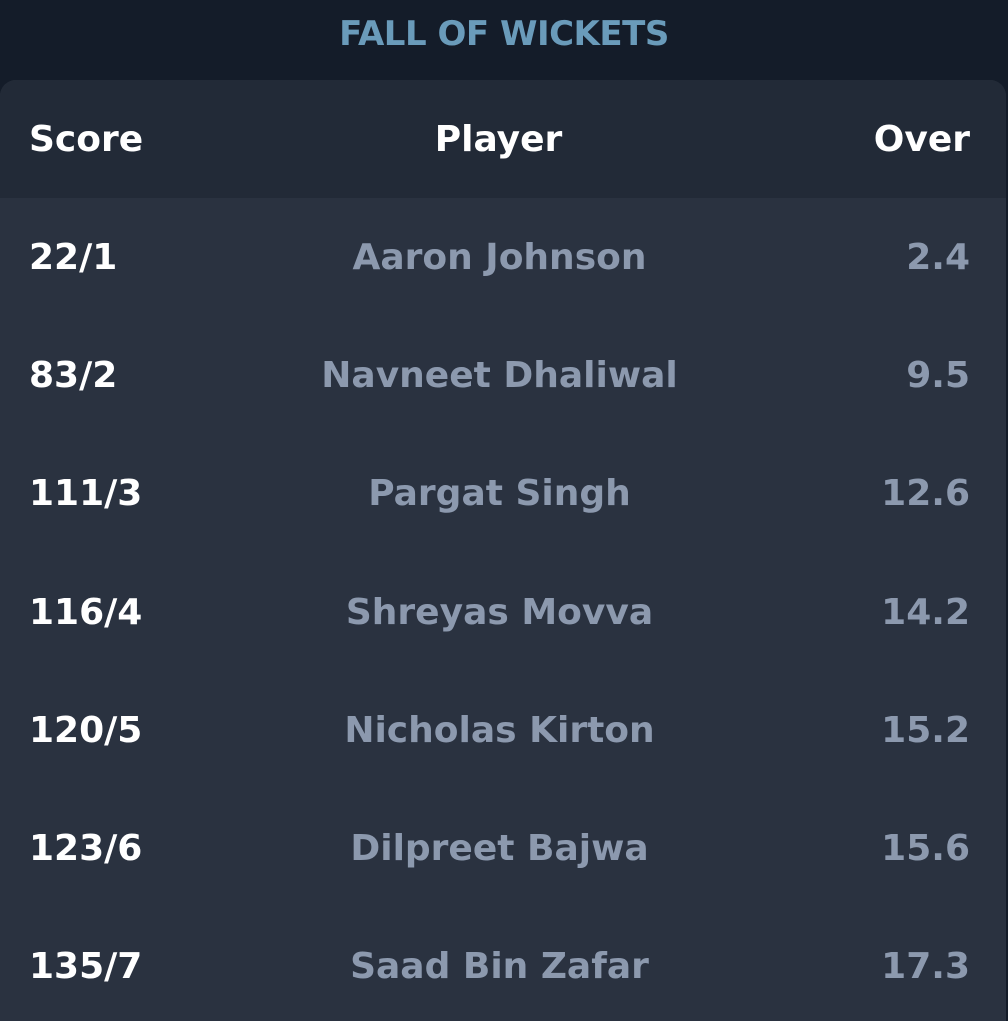  I want to click on table-row: 135/7 Saad Bin Zafar 17.3, so click(503, 964).